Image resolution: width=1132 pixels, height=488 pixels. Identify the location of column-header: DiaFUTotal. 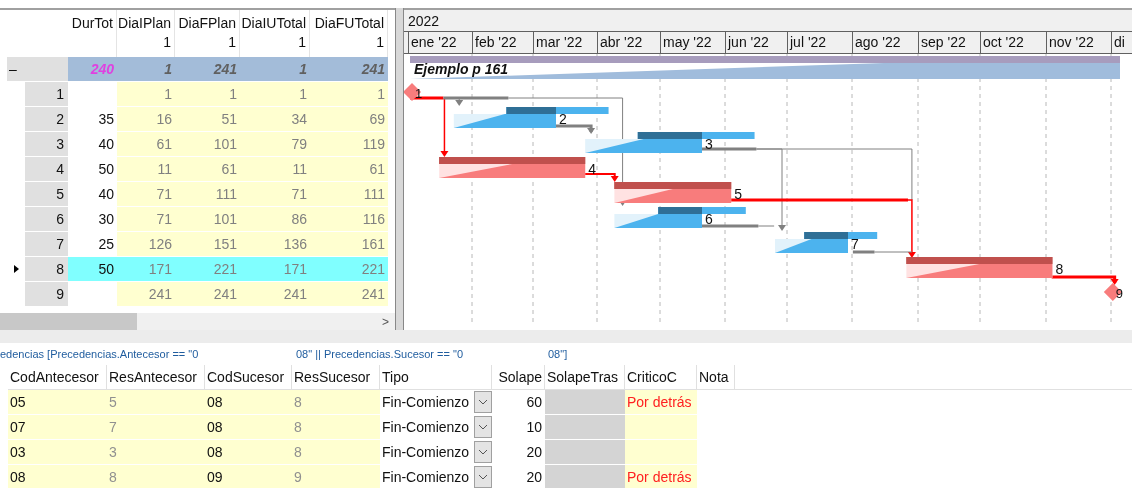
(349, 21).